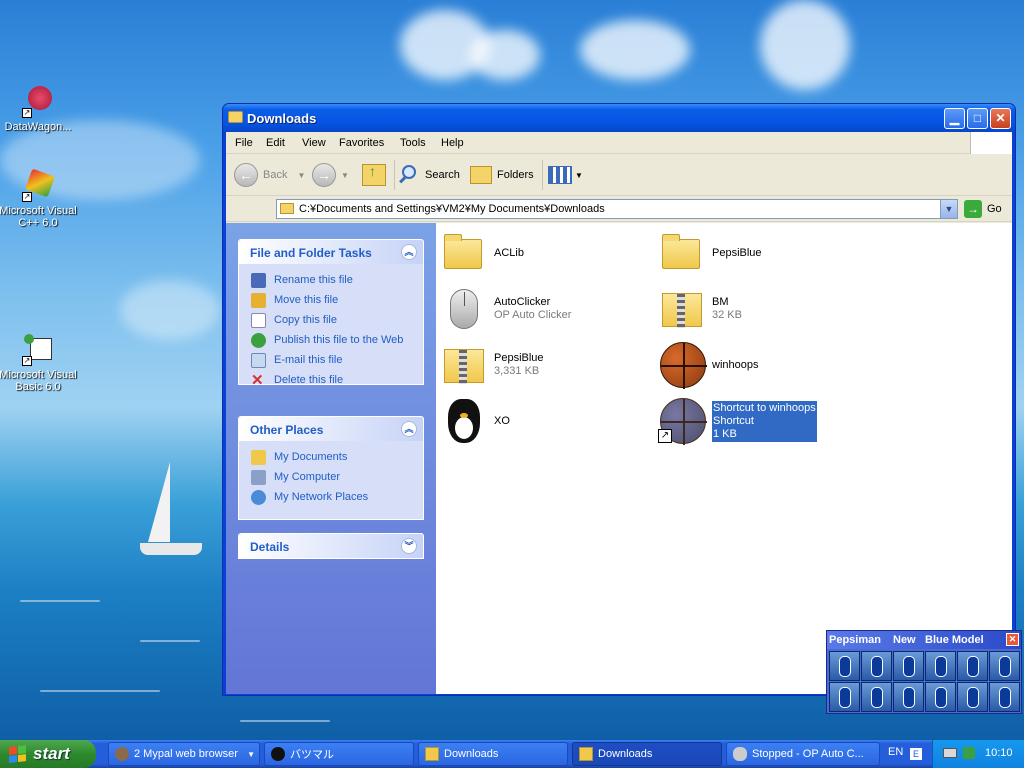  I want to click on go-button: → Go, so click(983, 209).